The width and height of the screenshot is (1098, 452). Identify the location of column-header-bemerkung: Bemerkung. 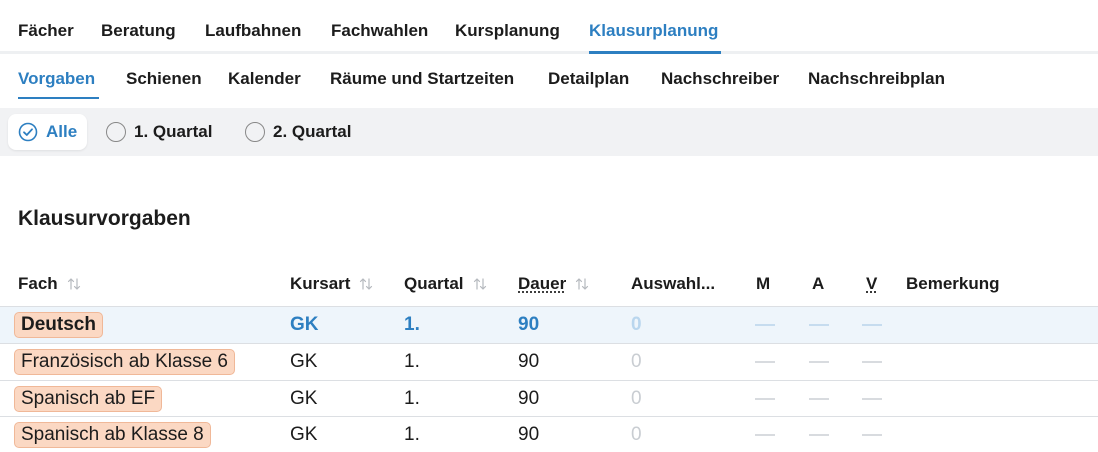
(953, 284).